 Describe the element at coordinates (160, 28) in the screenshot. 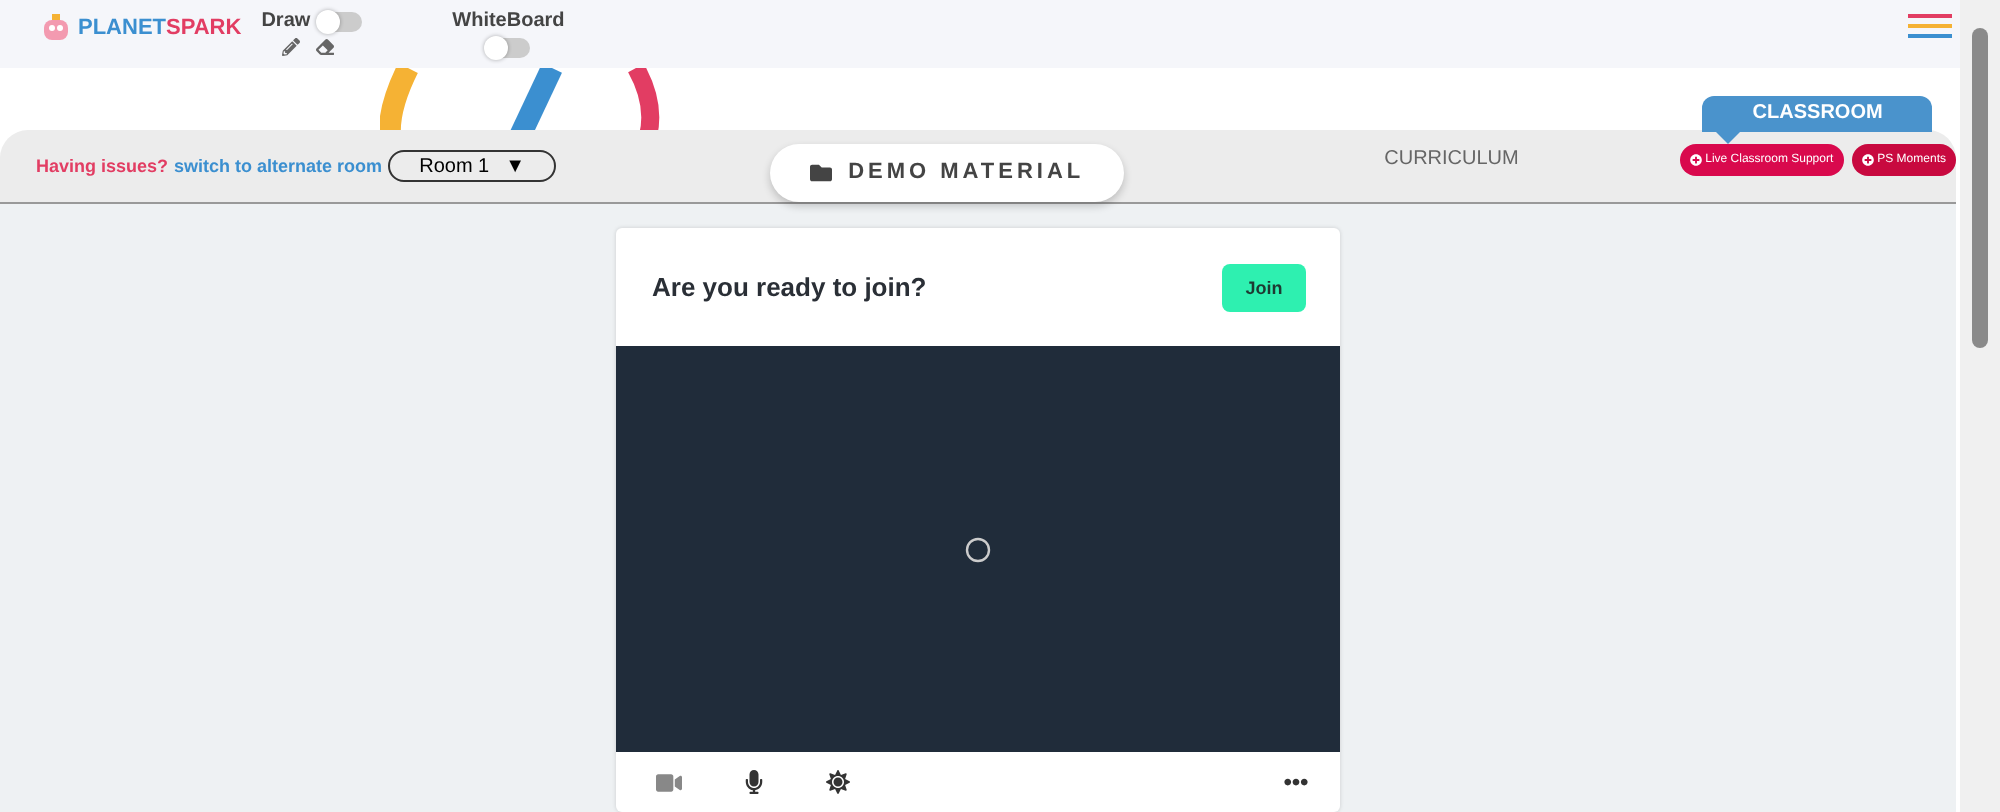

I see `logo-text: PLANETSPARK` at that location.